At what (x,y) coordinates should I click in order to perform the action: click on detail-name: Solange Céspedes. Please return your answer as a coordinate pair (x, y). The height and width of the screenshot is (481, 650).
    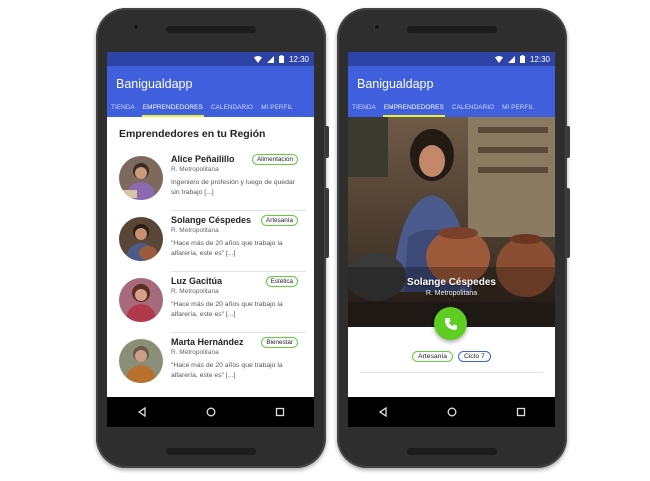
    Looking at the image, I should click on (451, 282).